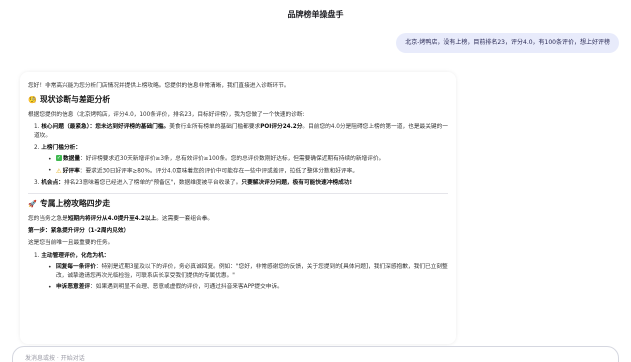  Describe the element at coordinates (238, 194) in the screenshot. I see `divider` at that location.